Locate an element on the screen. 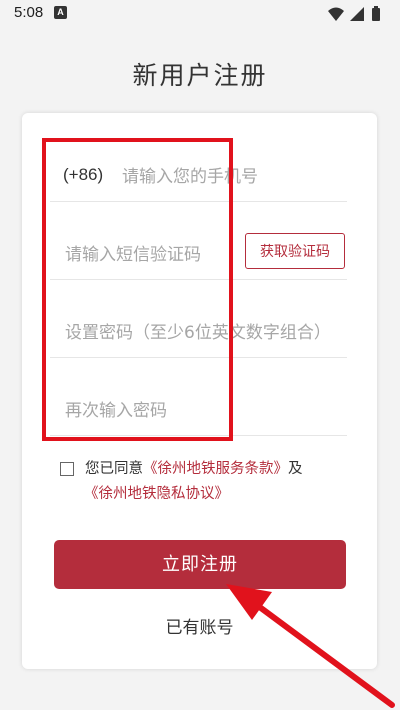 The width and height of the screenshot is (400, 710). existing-account-link: 已有账号 is located at coordinates (199, 625).